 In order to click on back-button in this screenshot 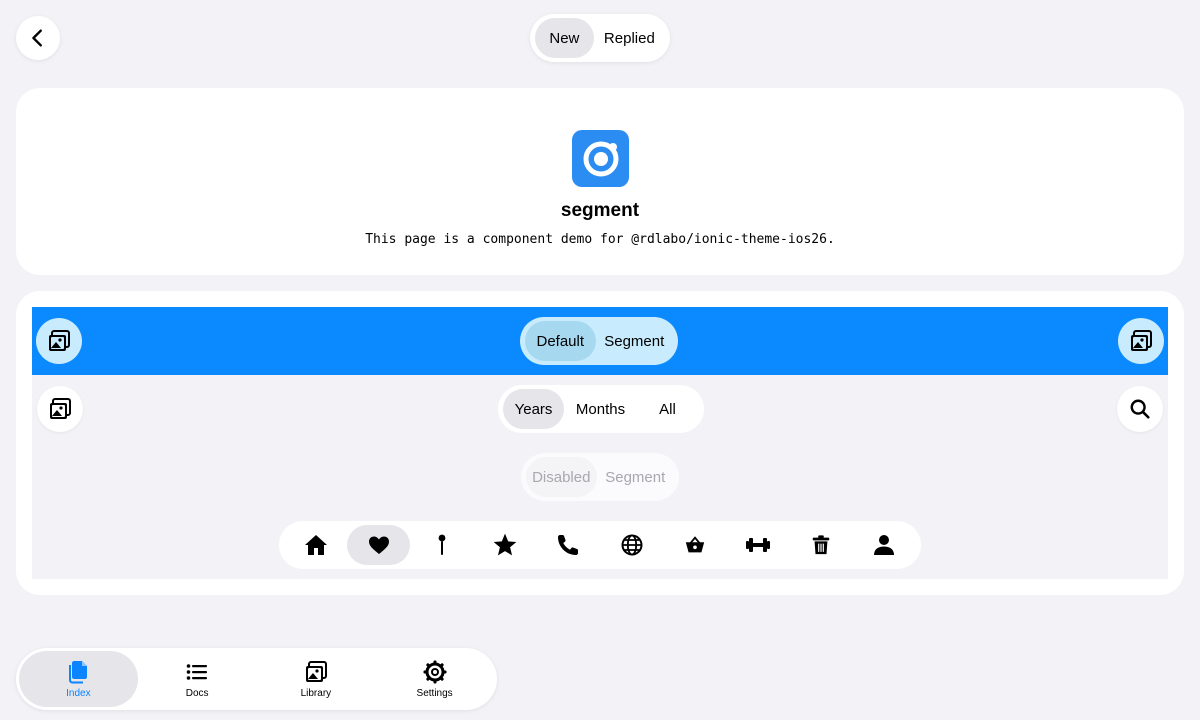, I will do `click(38, 38)`.